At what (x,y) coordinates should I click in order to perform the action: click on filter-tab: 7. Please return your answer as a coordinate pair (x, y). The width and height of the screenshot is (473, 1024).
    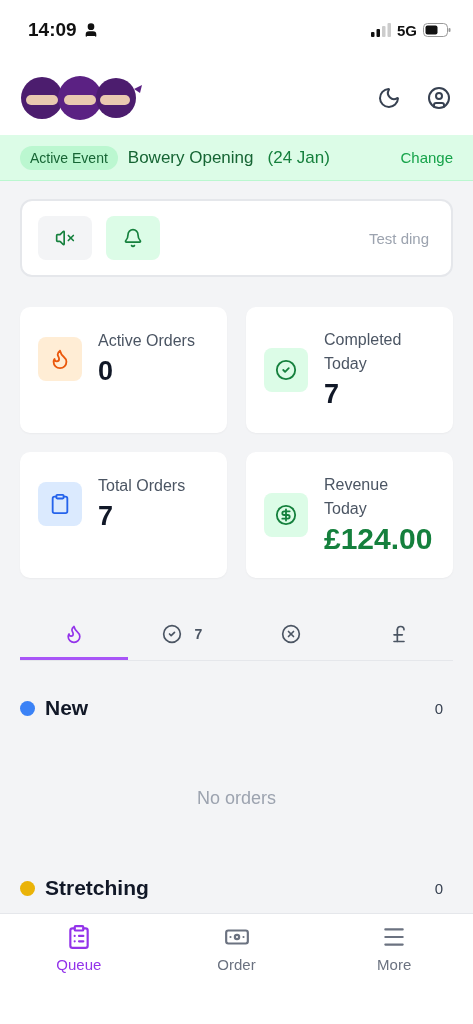
    Looking at the image, I should click on (182, 635).